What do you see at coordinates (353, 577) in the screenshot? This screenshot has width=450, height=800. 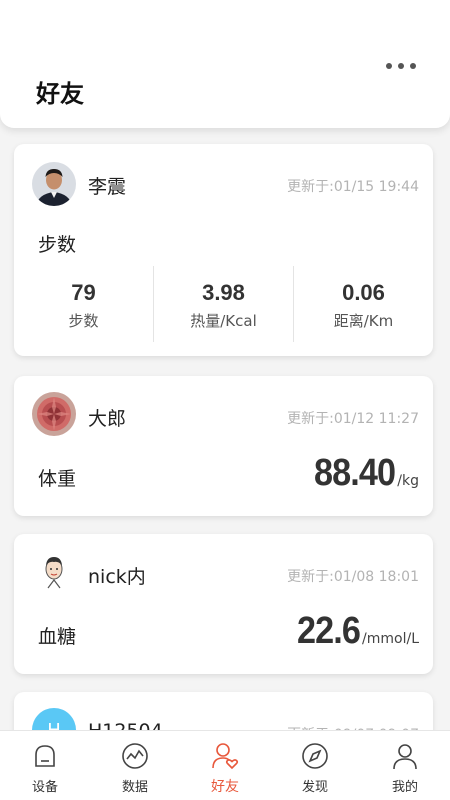 I see `update-time: 更新于:01/08 18:01` at bounding box center [353, 577].